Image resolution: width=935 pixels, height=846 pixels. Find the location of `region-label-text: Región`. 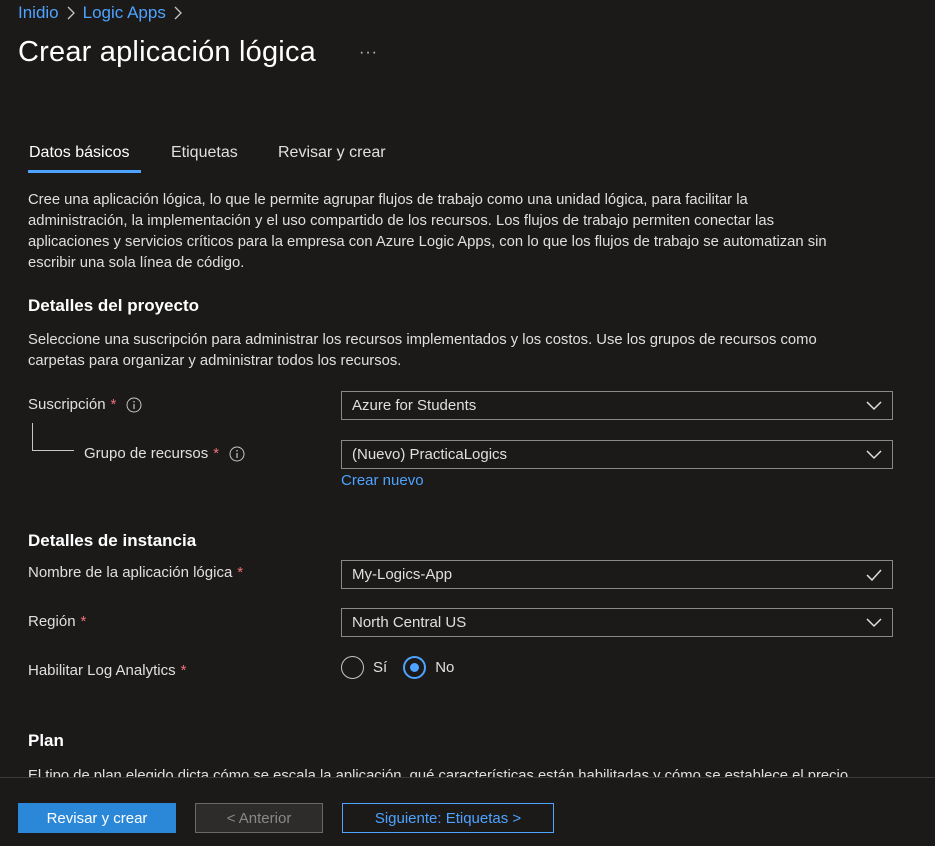

region-label-text: Región is located at coordinates (52, 621).